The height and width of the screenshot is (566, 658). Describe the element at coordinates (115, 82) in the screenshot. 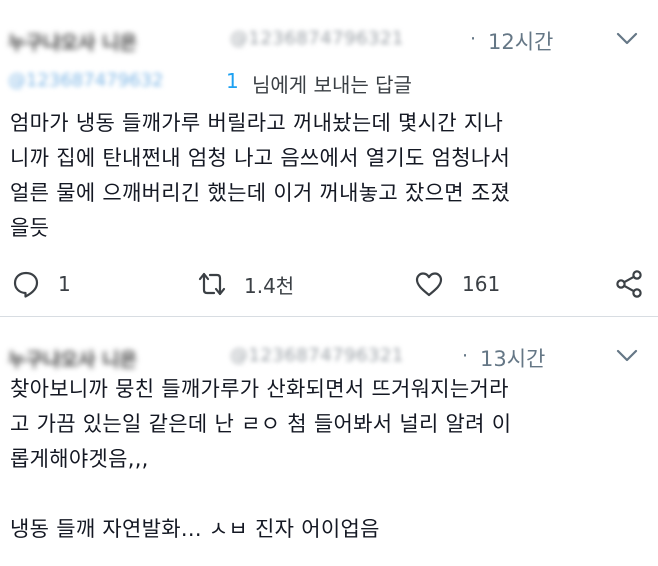

I see `reply-to-handle: @123687479632` at that location.